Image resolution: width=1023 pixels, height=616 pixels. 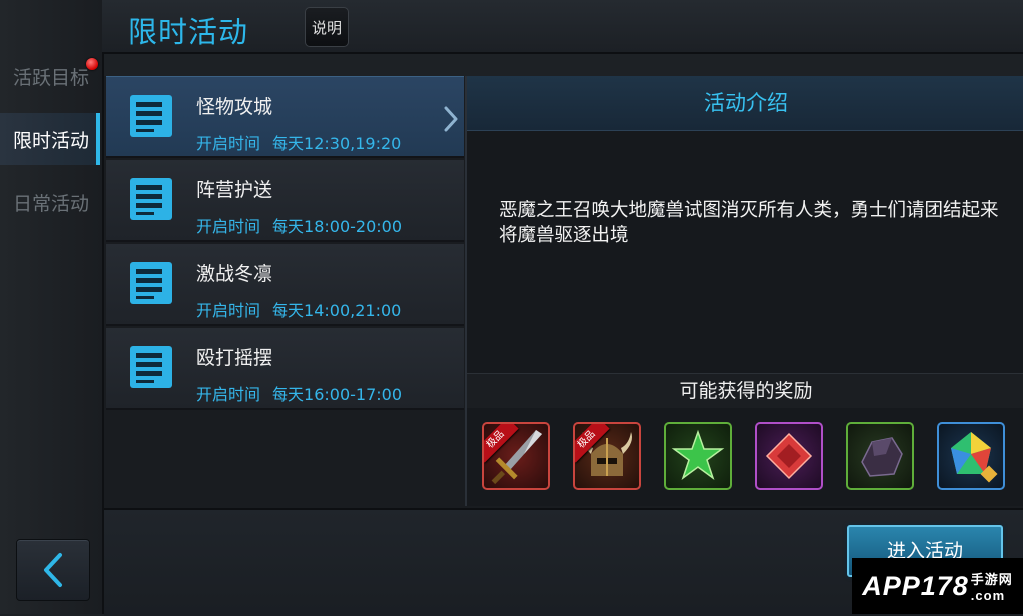 I want to click on sidebar-item-label: 日常活动, so click(x=51, y=203).